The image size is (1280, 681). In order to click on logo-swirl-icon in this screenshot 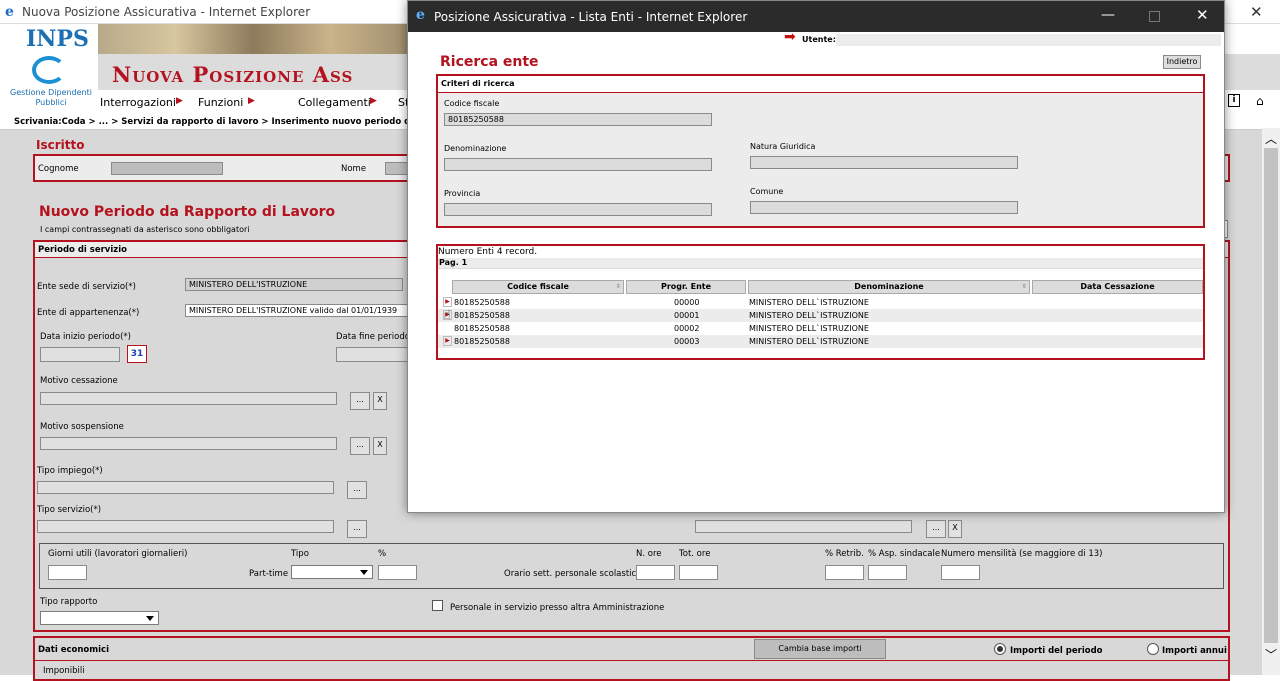, I will do `click(49, 70)`.